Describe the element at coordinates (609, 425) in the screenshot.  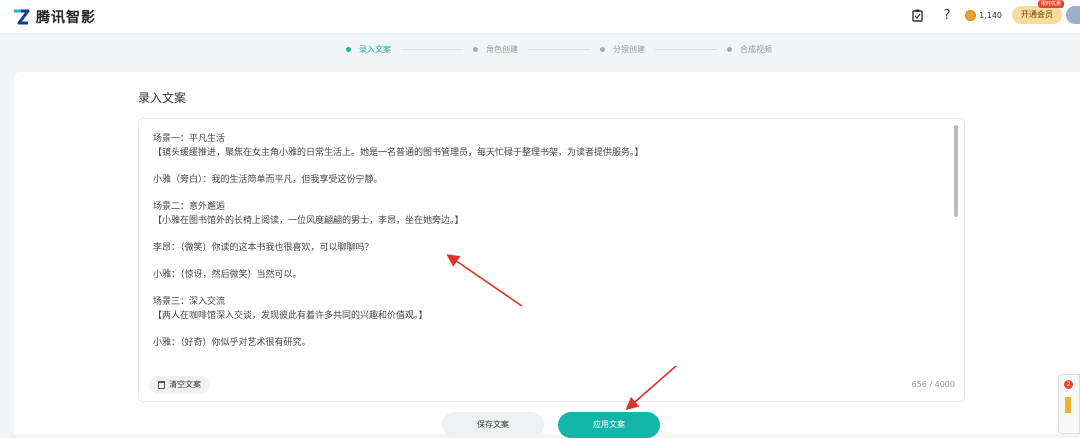
I see `apply-script-button: 应用文案` at that location.